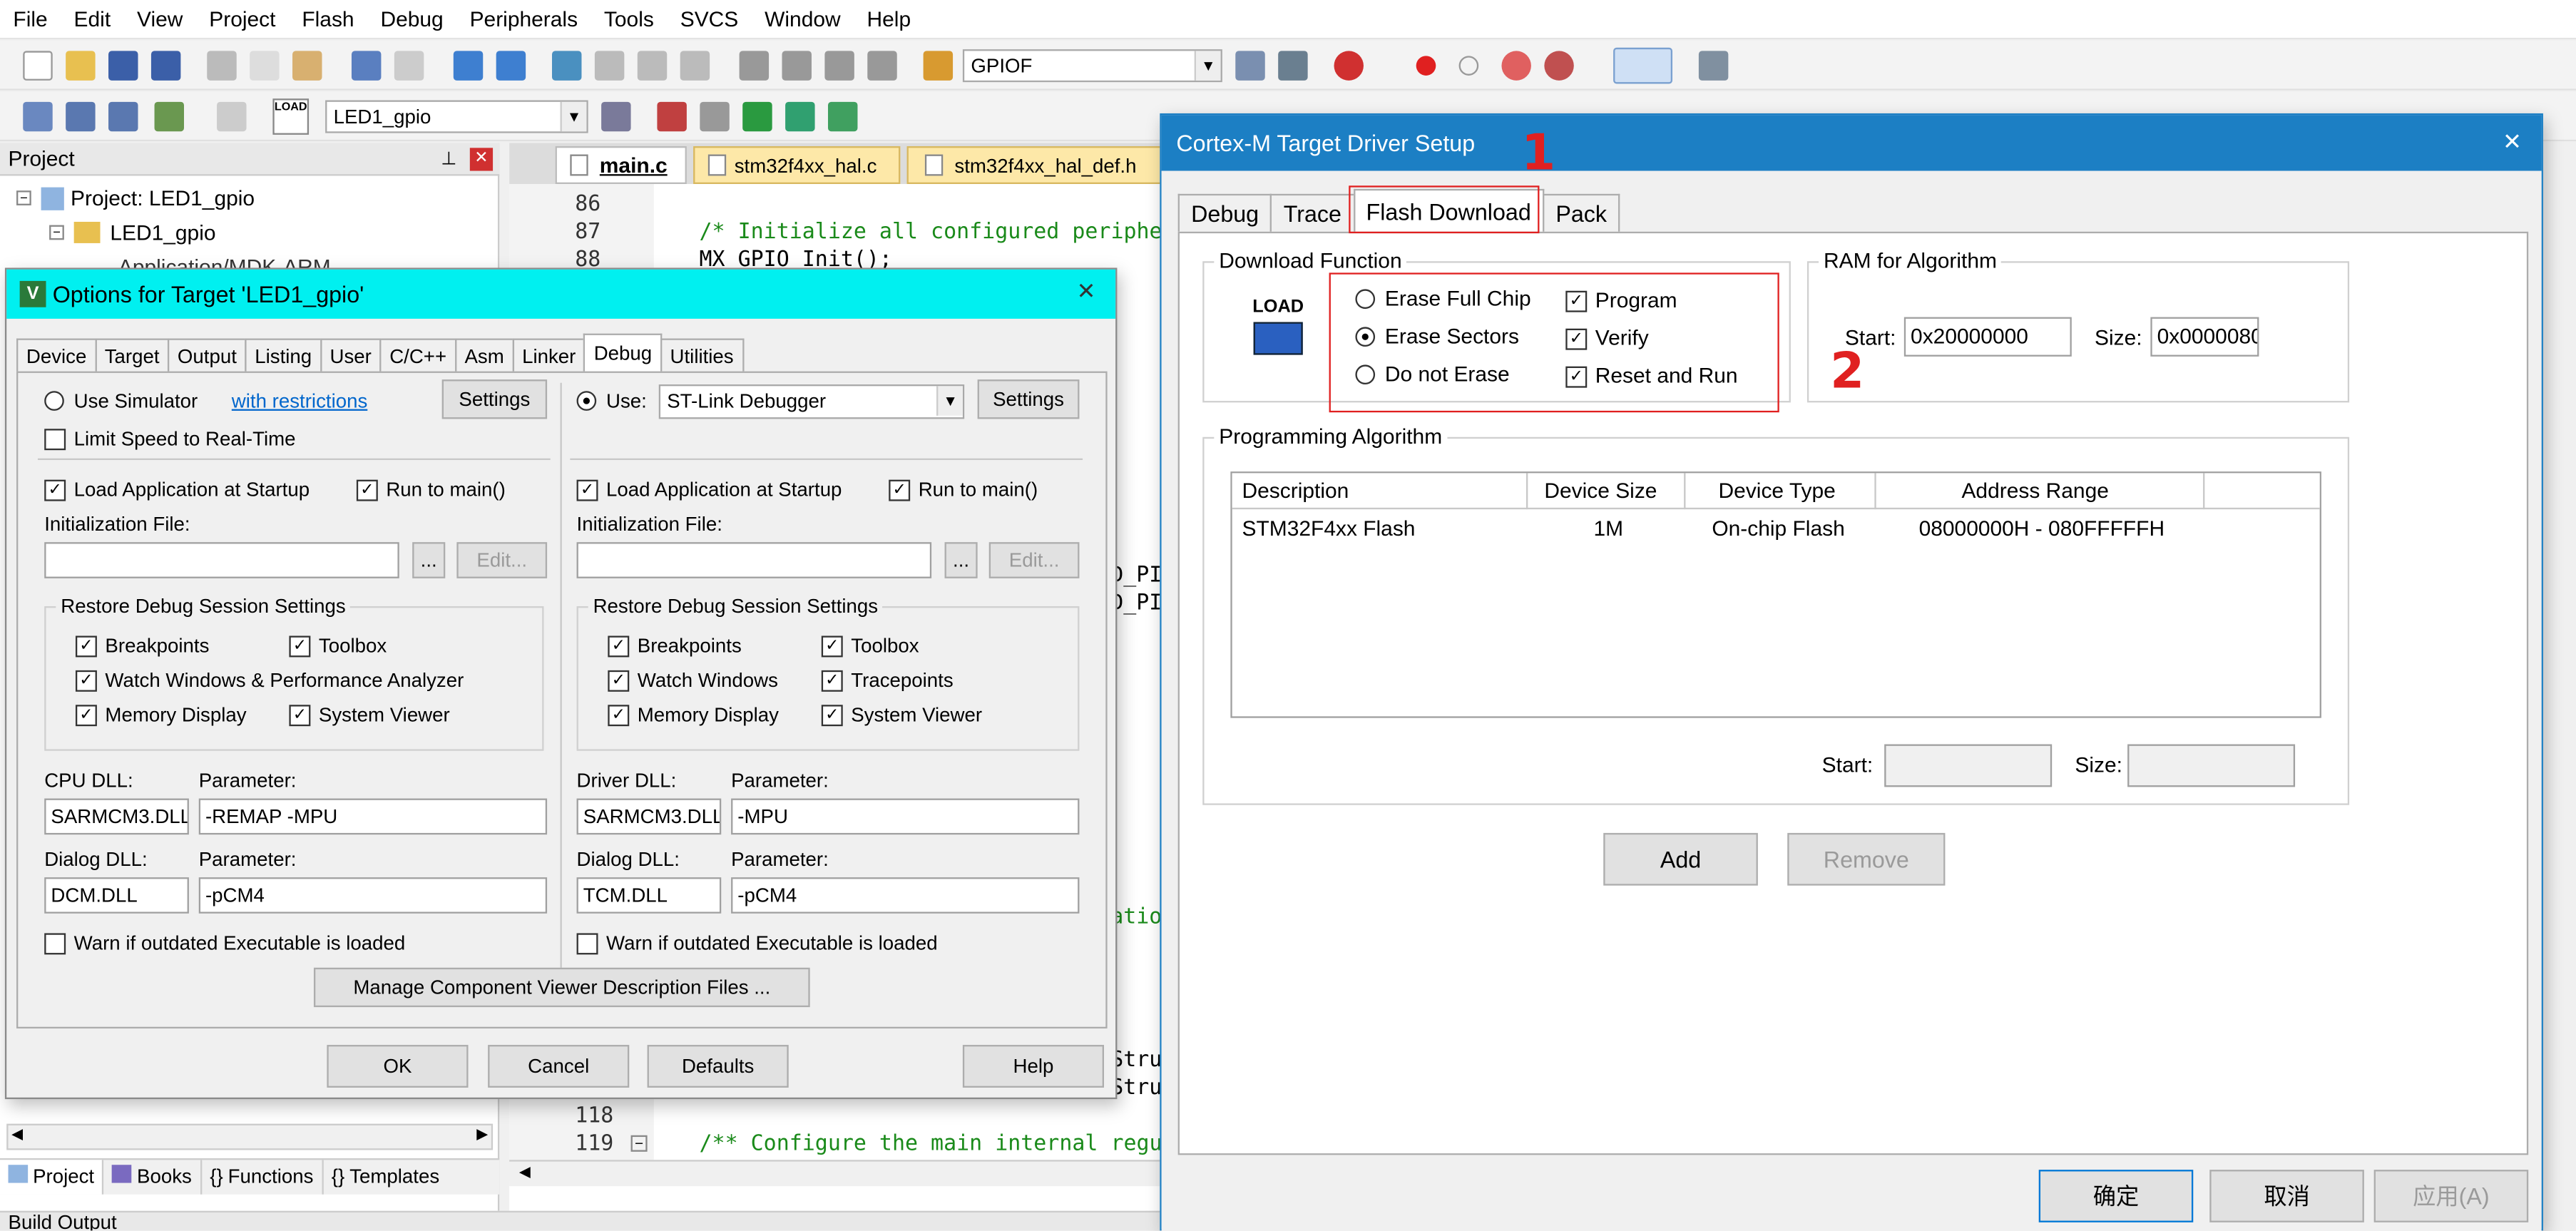 This screenshot has height=1231, width=2576. What do you see at coordinates (385, 1177) in the screenshot?
I see `tab-templates: {} Templates` at bounding box center [385, 1177].